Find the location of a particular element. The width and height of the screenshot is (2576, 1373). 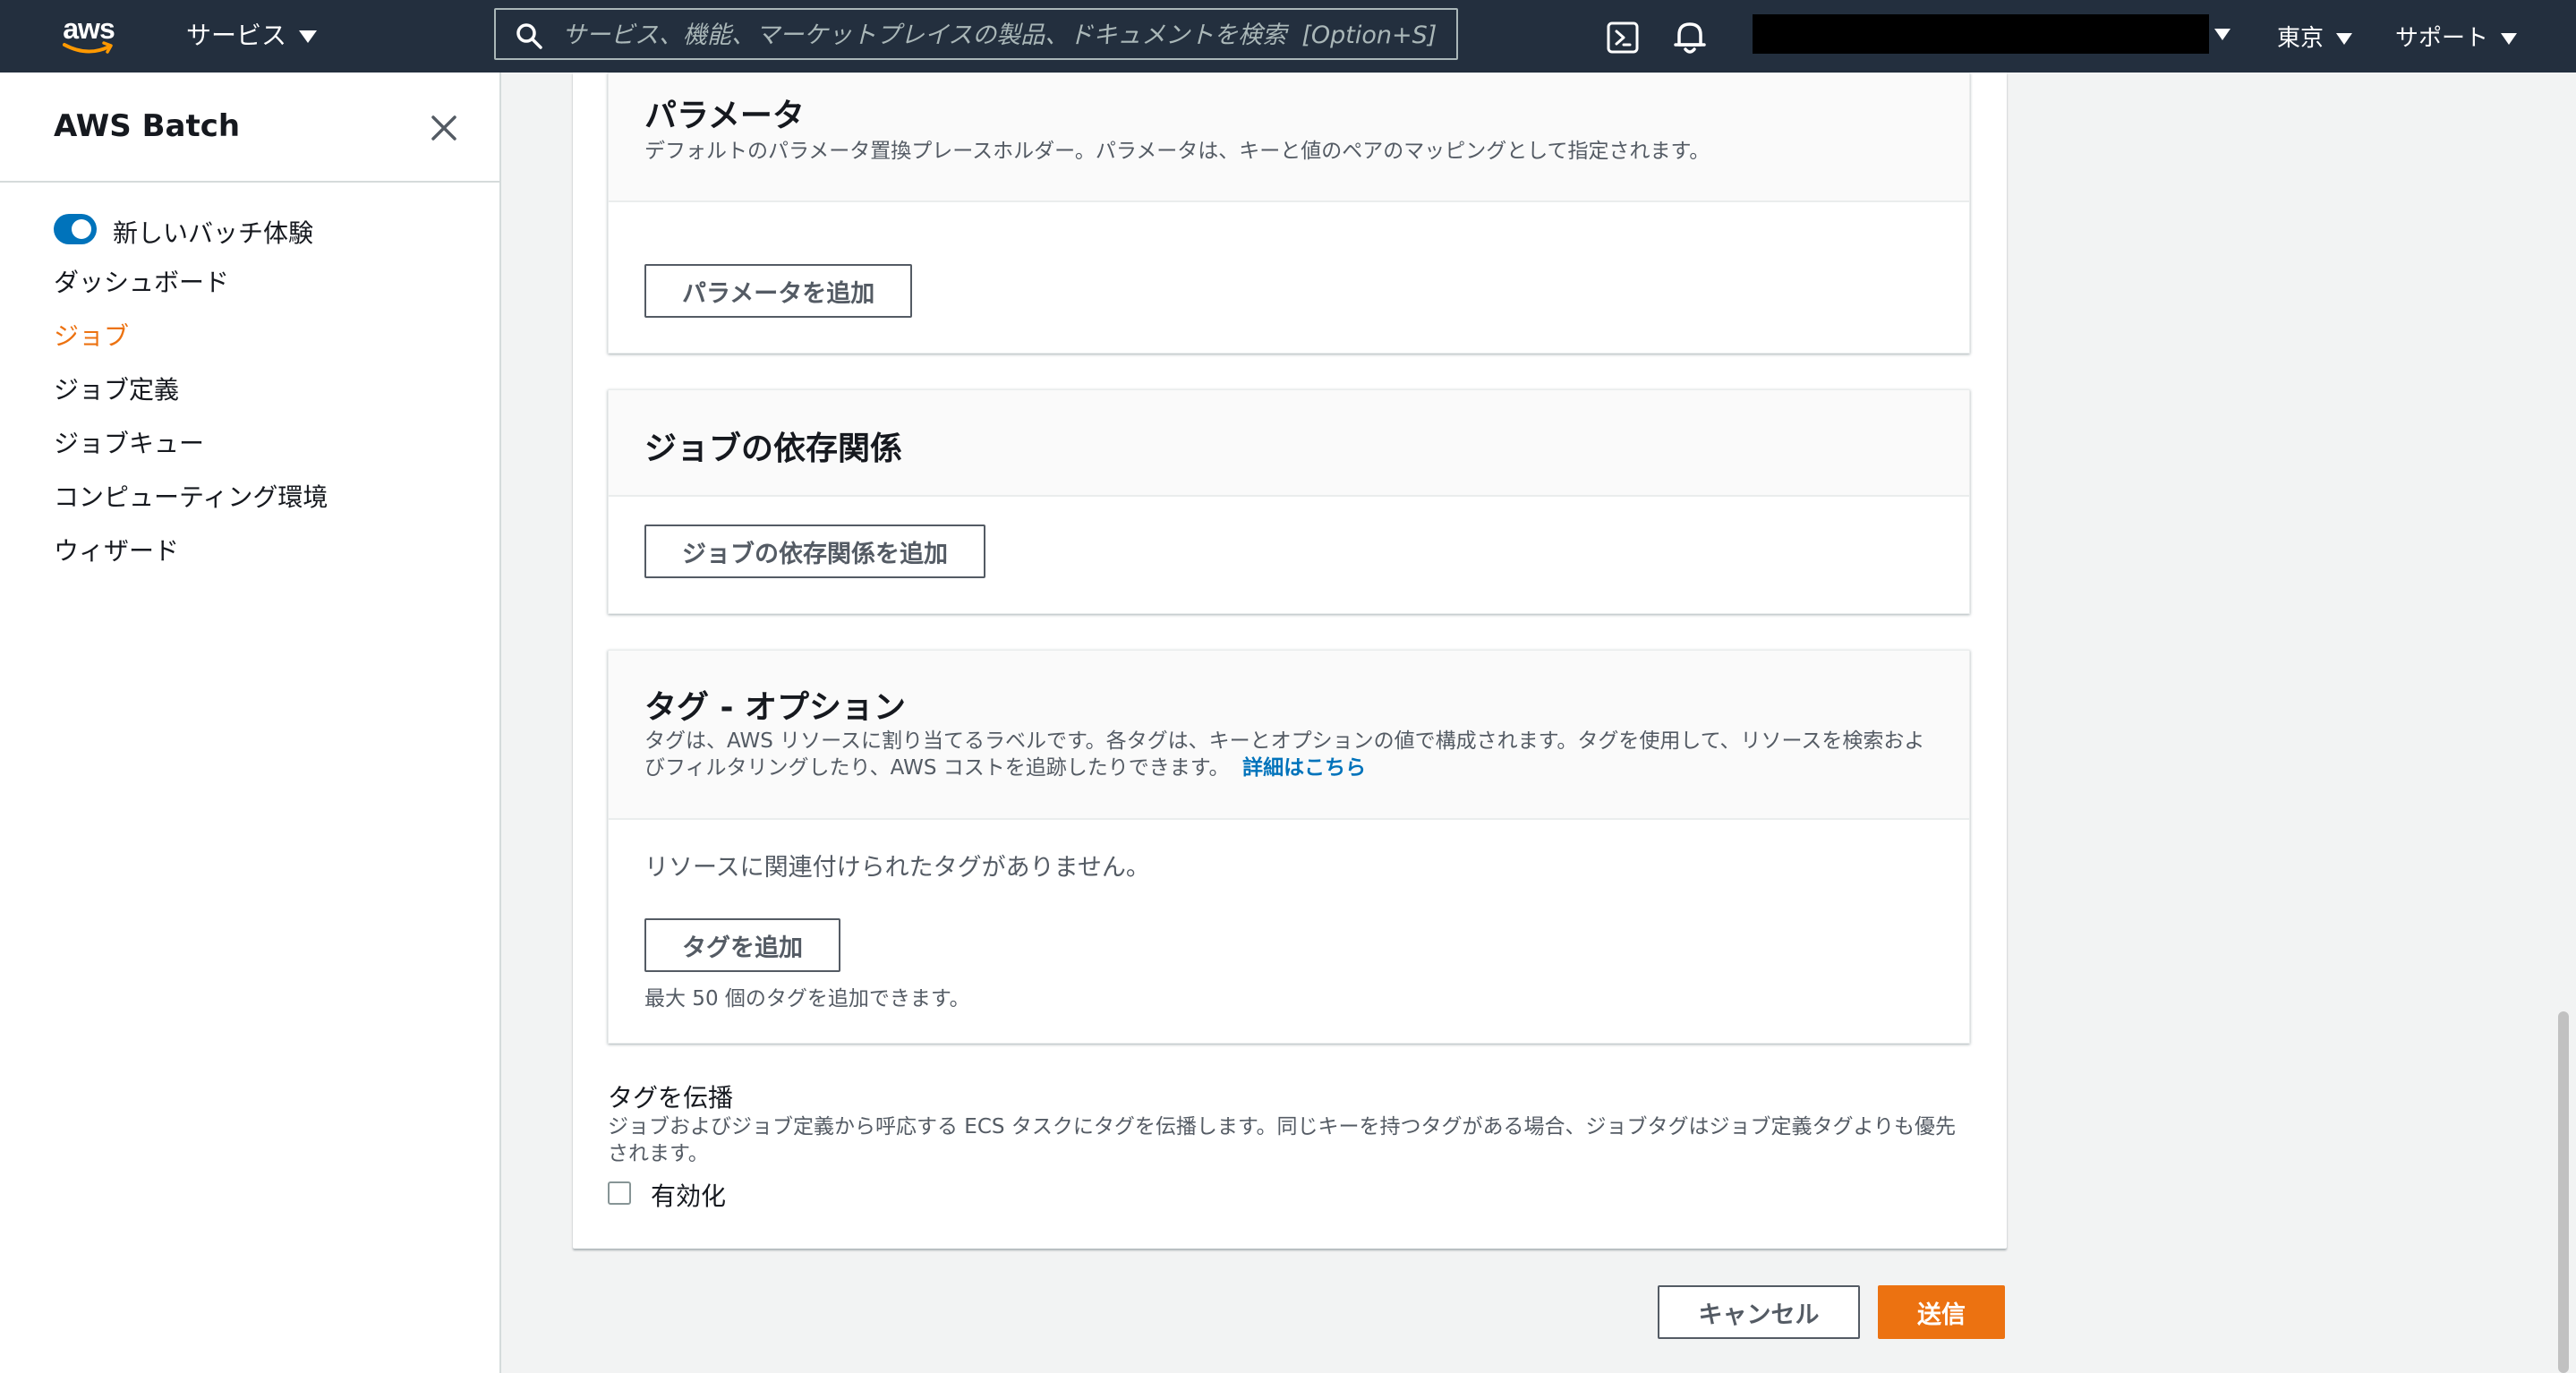

add-parameter-button: パラメータを追加 is located at coordinates (778, 291).